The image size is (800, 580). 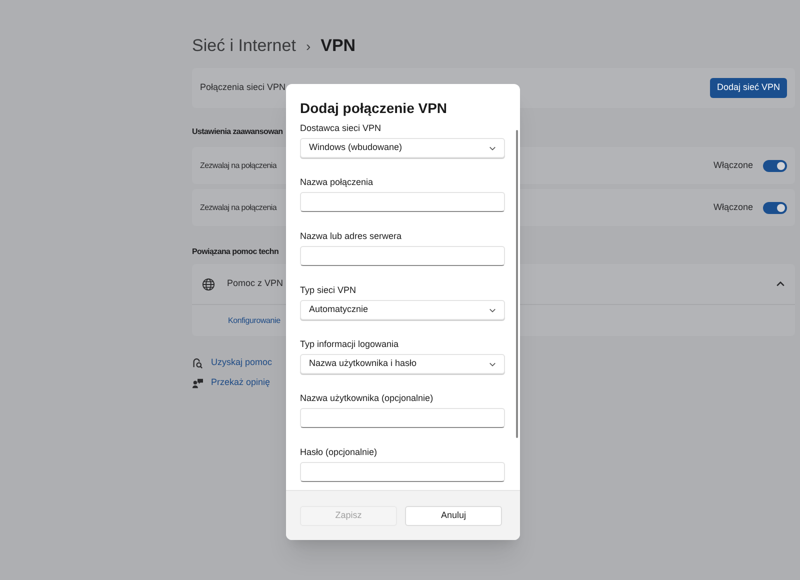 I want to click on field-label: Hasło (opcjonalnie), so click(x=339, y=452).